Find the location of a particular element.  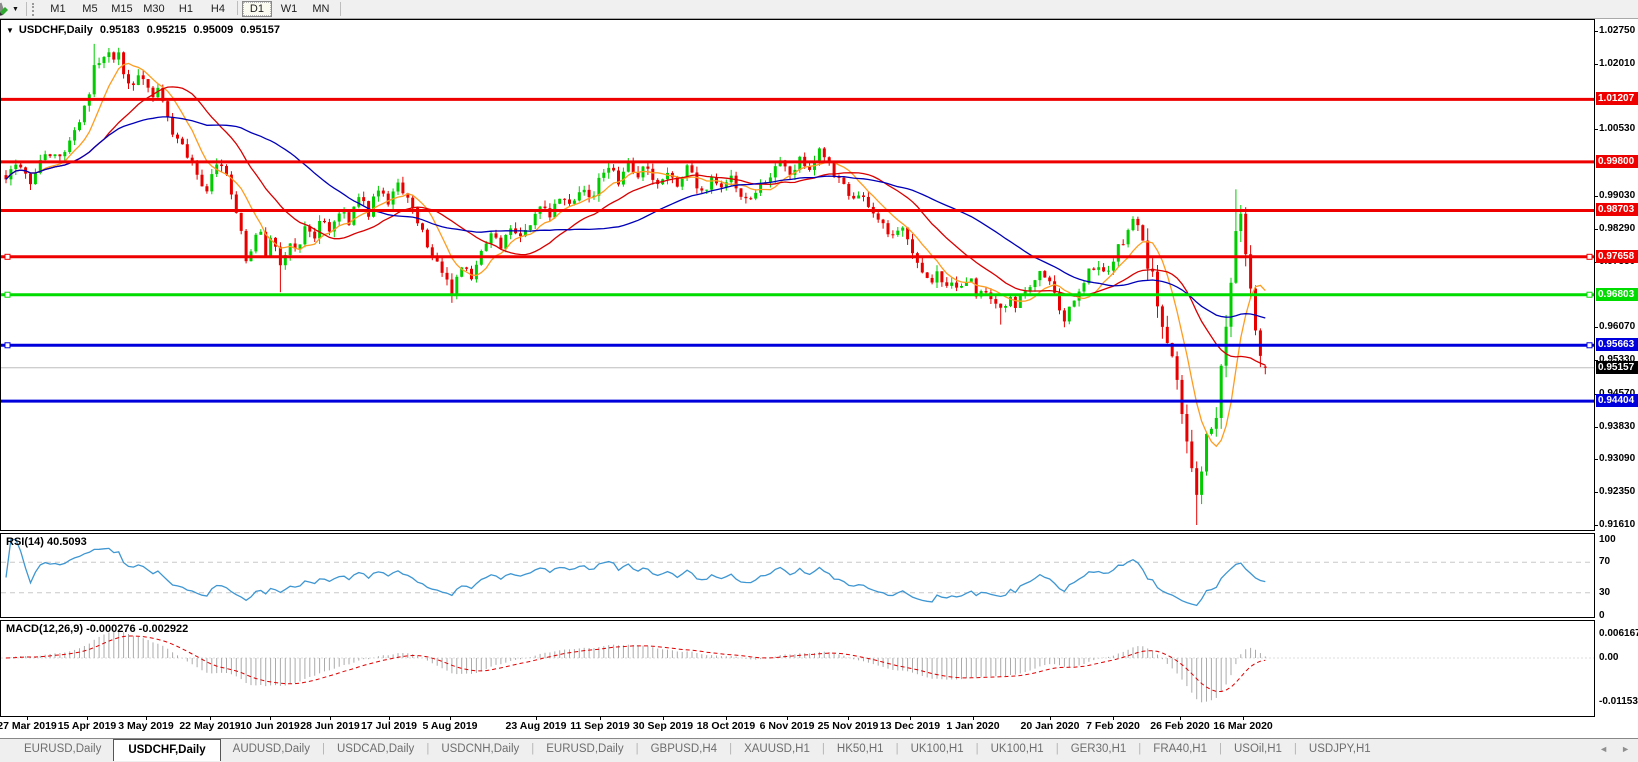

macd-axis-label: 0.006167 is located at coordinates (1618, 633).